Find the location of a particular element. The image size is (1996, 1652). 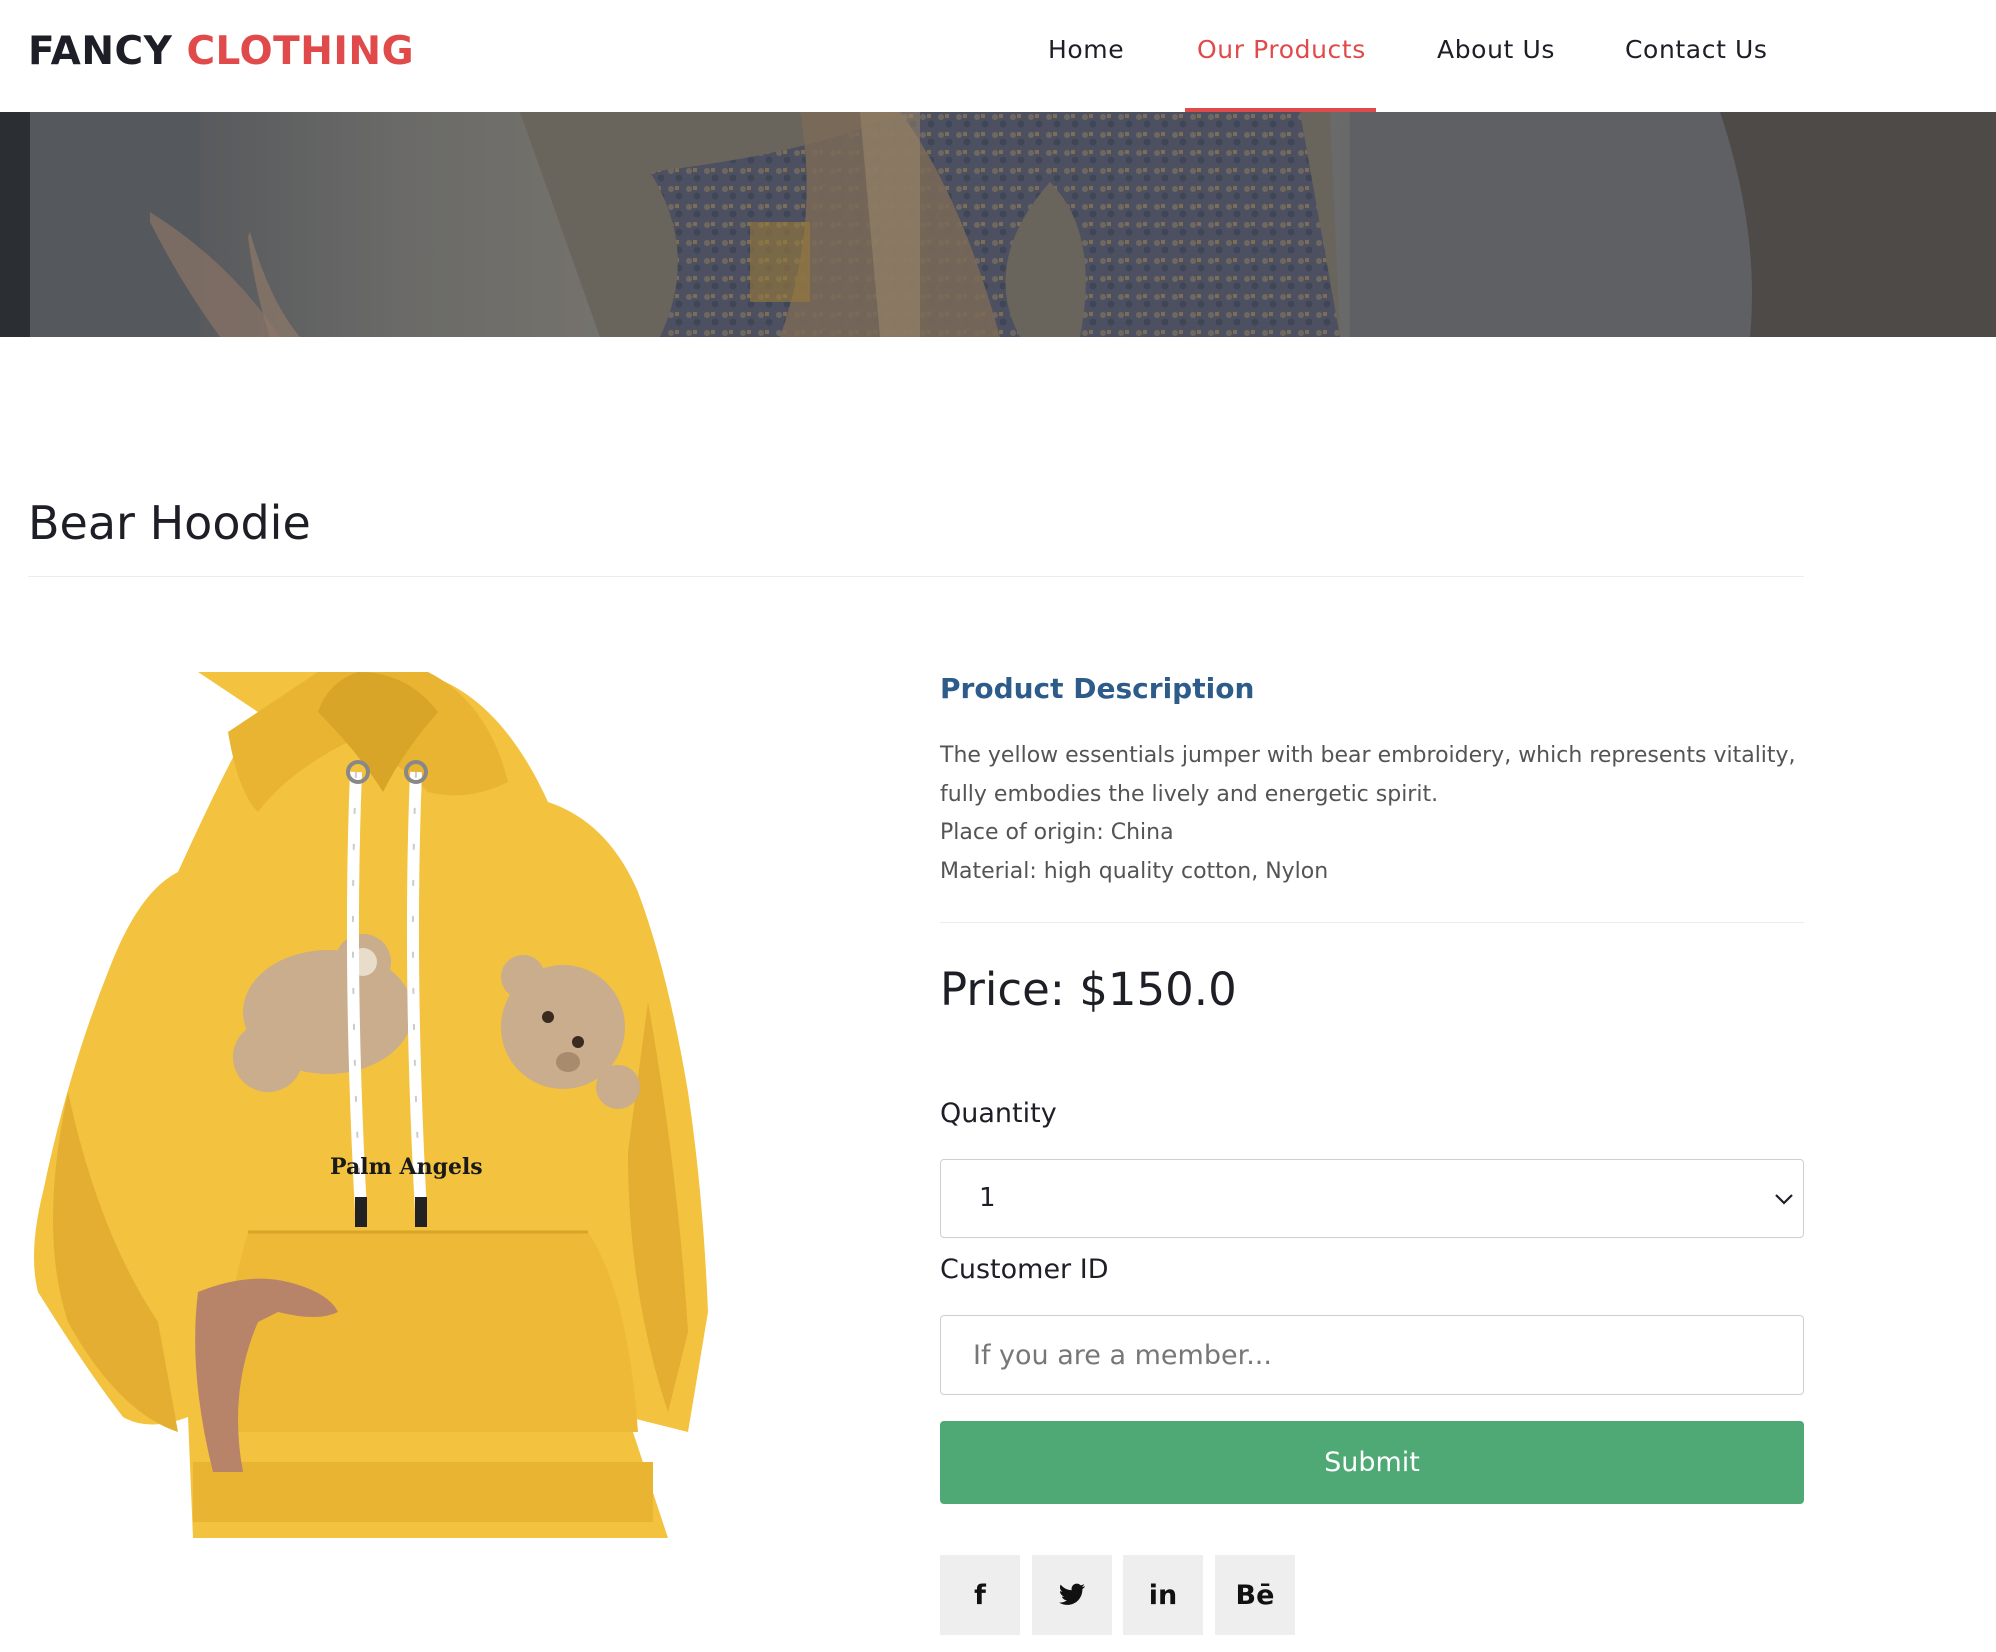

nav-our-products: Our Products is located at coordinates (1281, 50).